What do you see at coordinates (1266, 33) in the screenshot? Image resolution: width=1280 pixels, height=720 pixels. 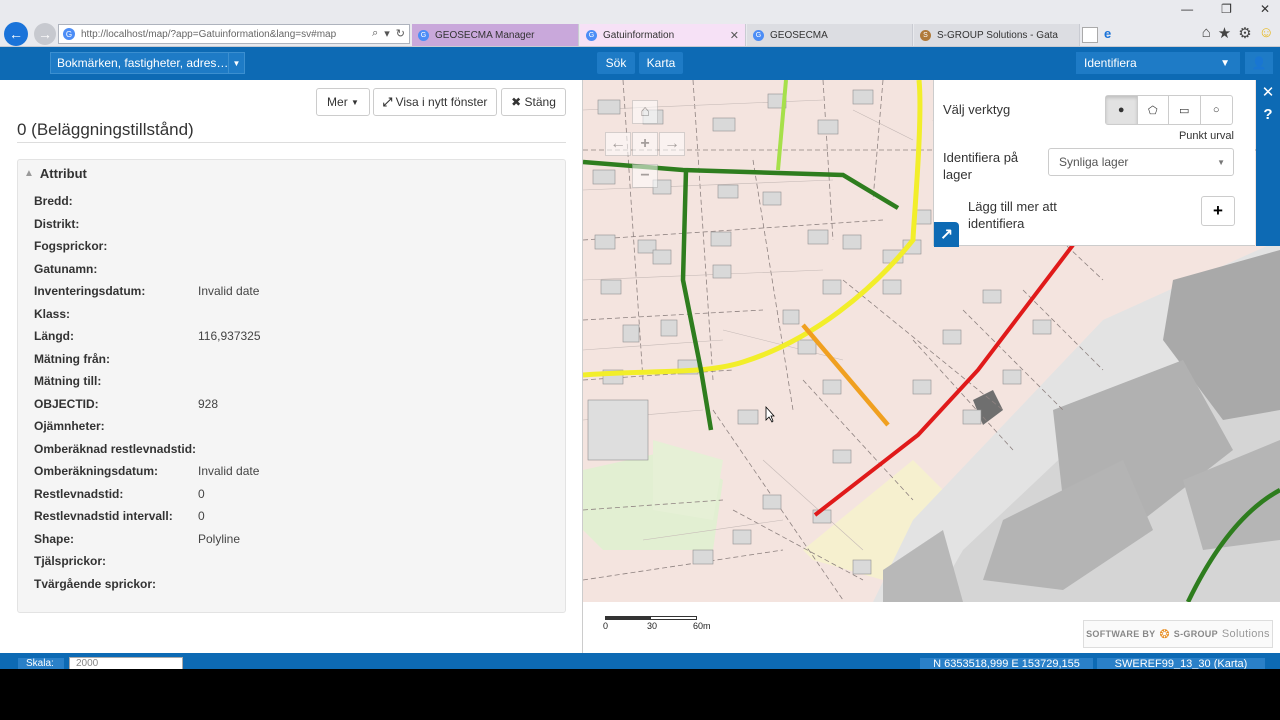 I see `feedback-smiley-icon: ☺` at bounding box center [1266, 33].